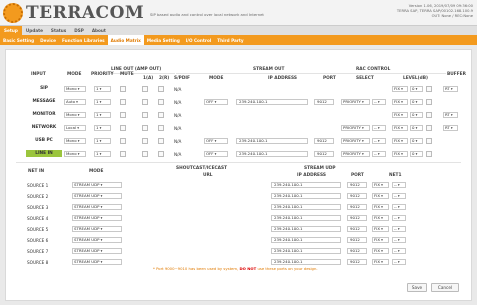 The image size is (477, 305). What do you see at coordinates (83, 40) in the screenshot?
I see `subtab-function-libraries: Function Libraries` at bounding box center [83, 40].